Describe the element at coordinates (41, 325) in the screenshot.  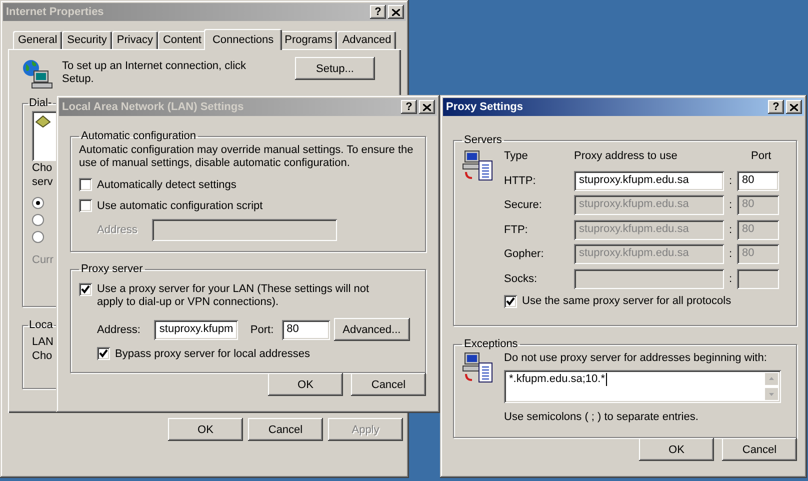
I see `group-label: Loca` at that location.